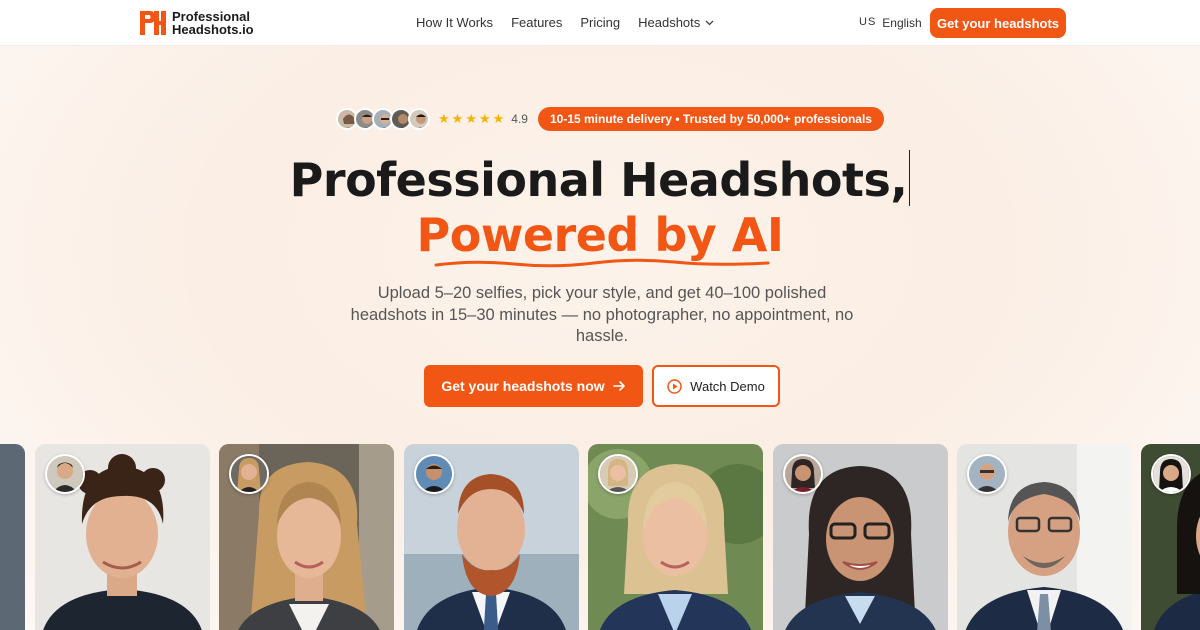  Describe the element at coordinates (153, 23) in the screenshot. I see `logo-mark-icon` at that location.